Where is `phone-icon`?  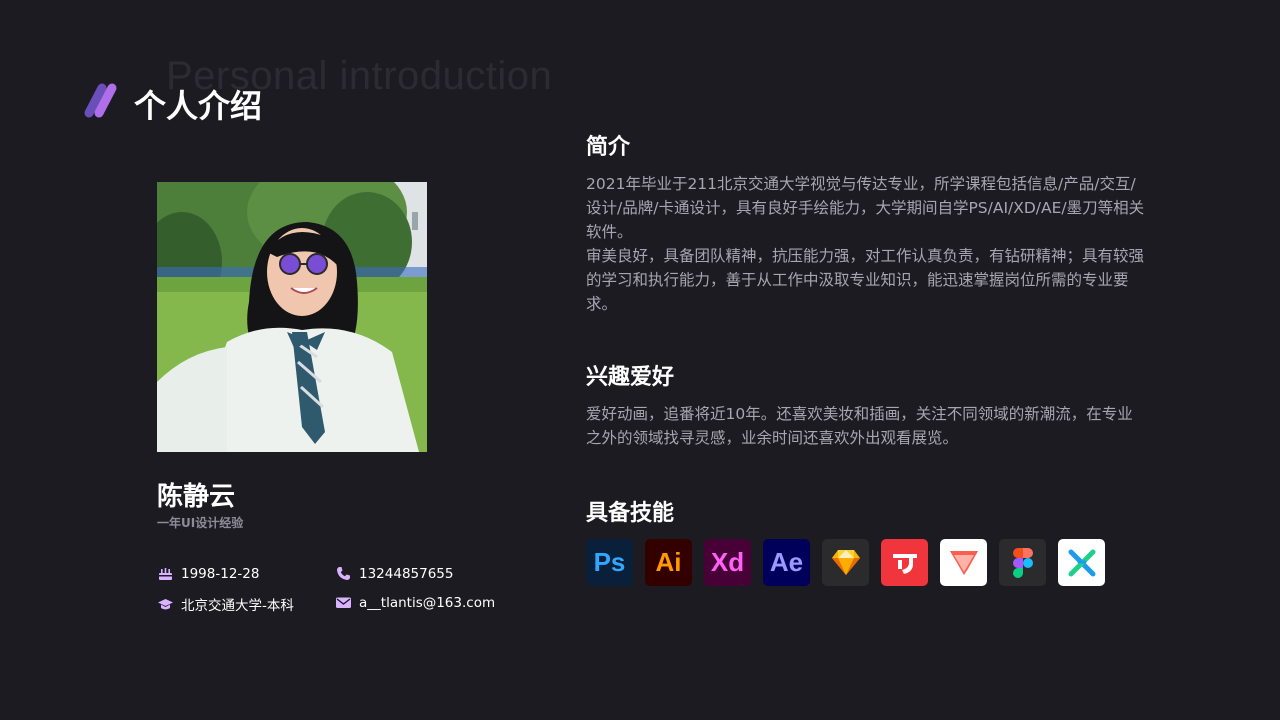
phone-icon is located at coordinates (343, 573).